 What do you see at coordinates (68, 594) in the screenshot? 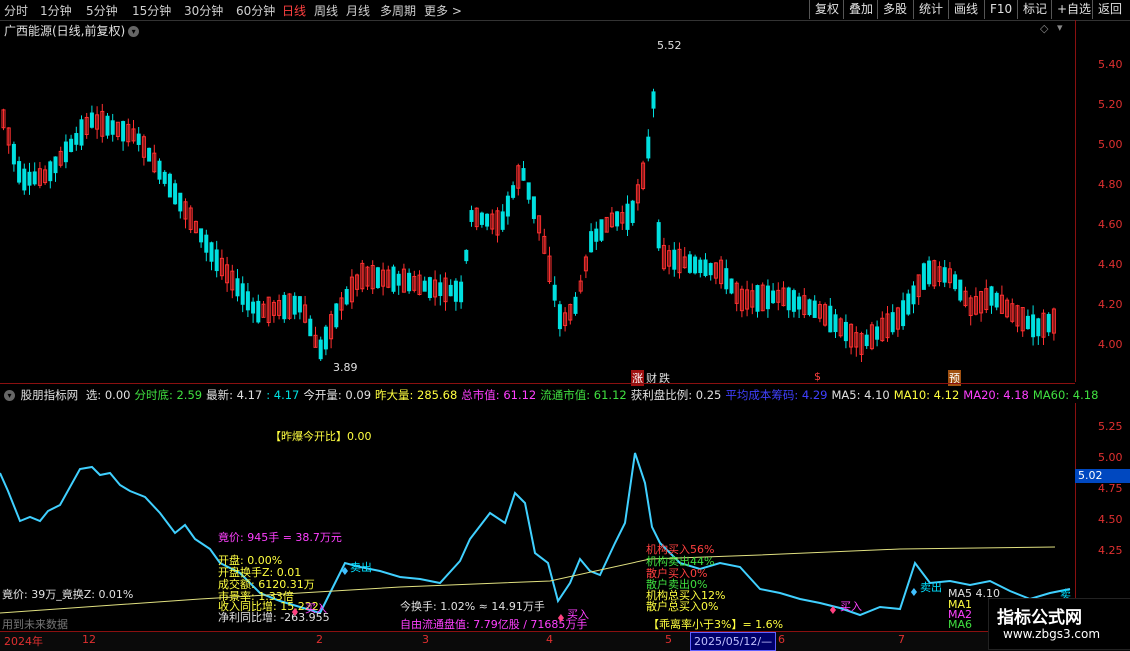
I see `jingjia-left-label: 竟价: 39万_竟换Z: 0.01%` at bounding box center [68, 594].